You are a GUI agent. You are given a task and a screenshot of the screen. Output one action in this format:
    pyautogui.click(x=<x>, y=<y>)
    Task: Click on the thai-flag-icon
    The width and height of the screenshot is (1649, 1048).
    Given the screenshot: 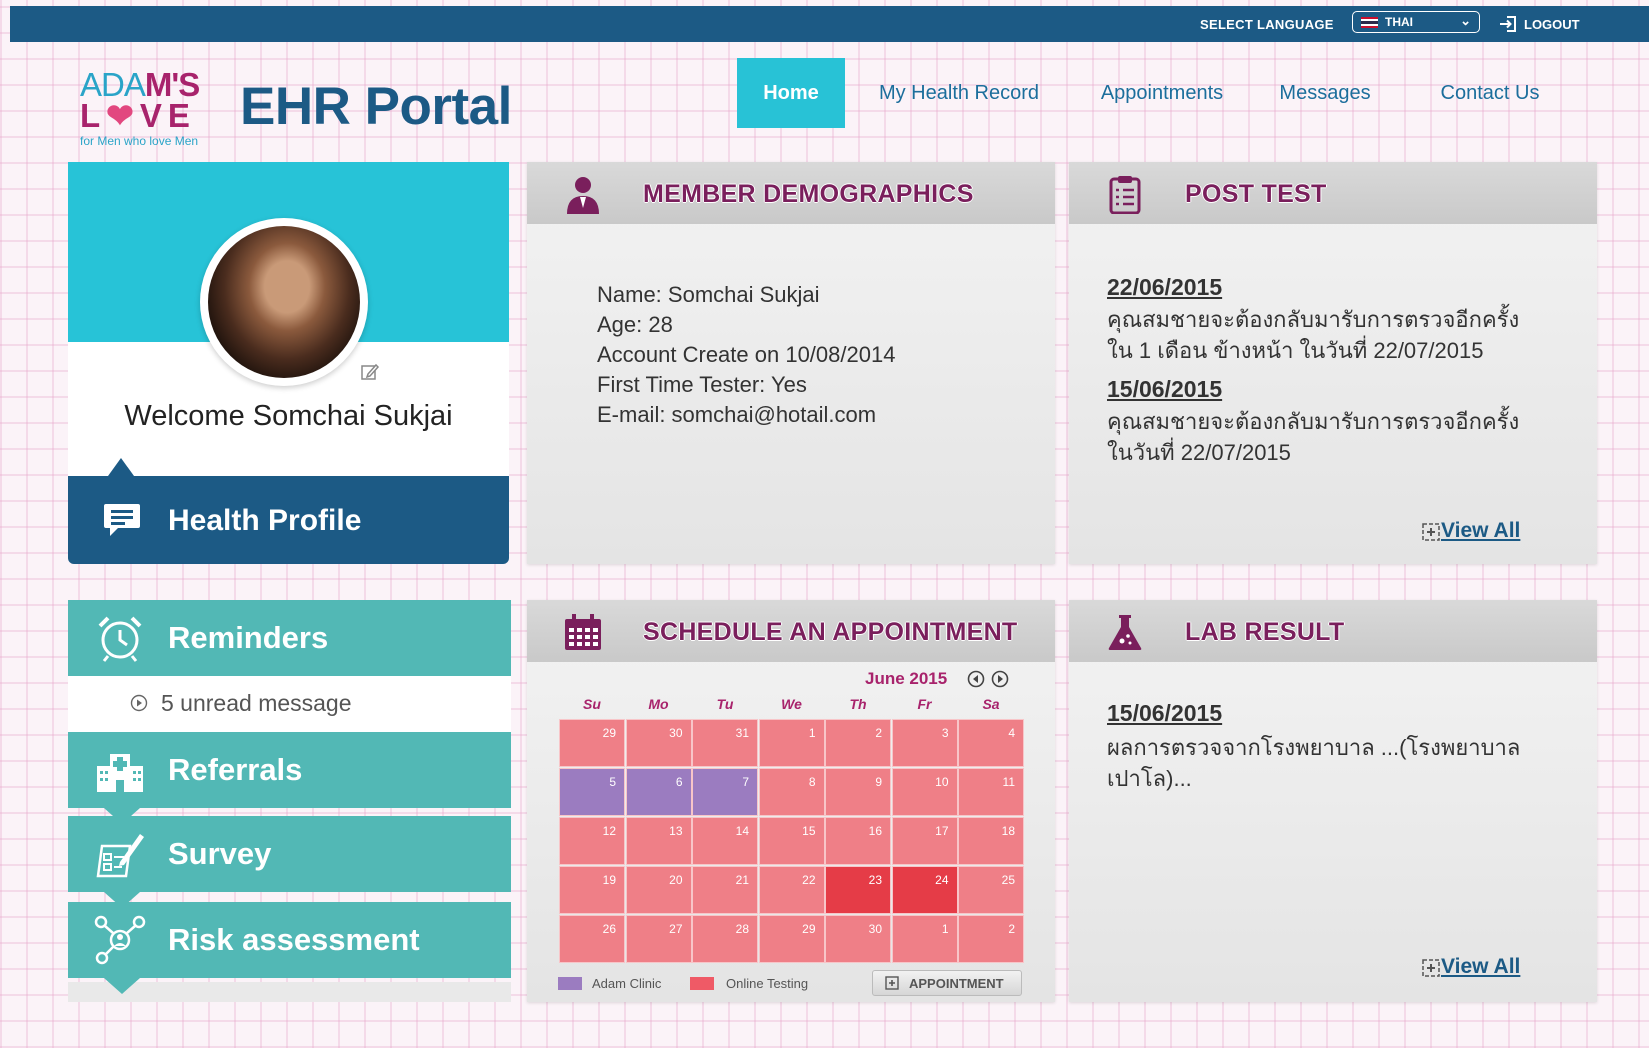 What is the action you would take?
    pyautogui.click(x=1369, y=22)
    